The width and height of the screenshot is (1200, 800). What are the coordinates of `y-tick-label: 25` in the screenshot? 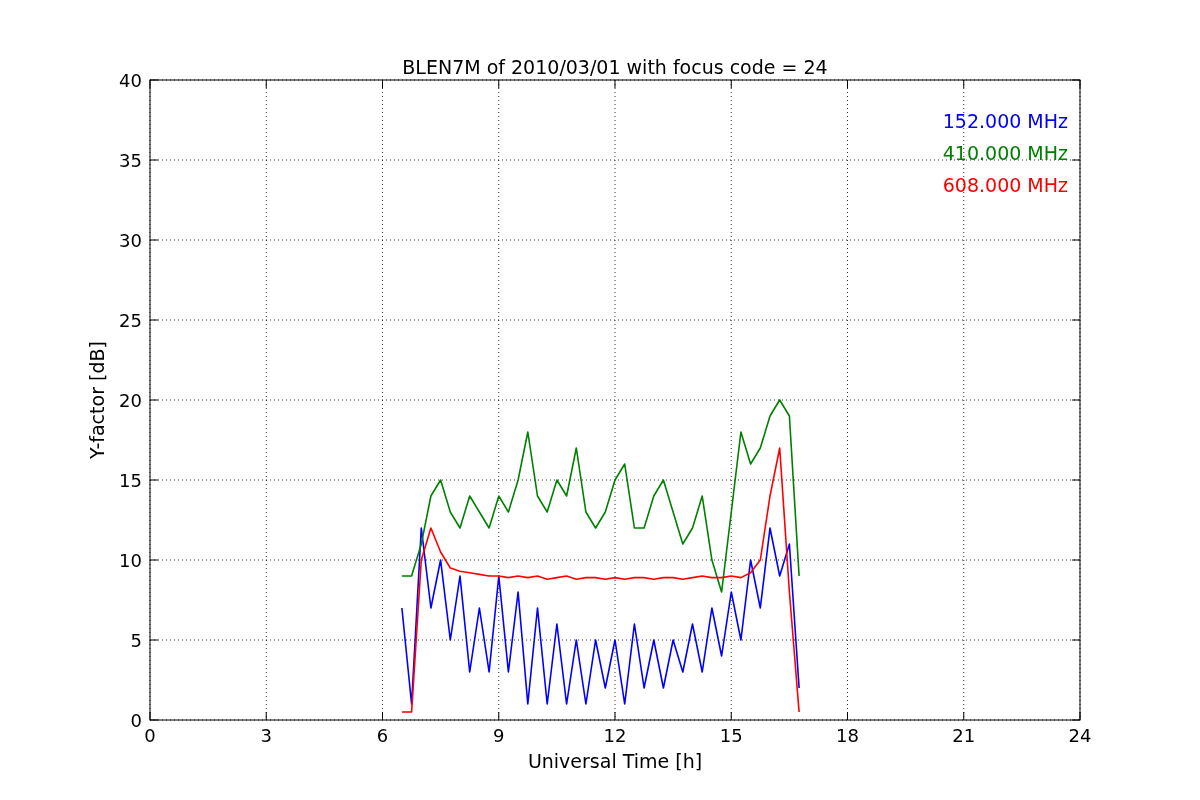 It's located at (130, 320).